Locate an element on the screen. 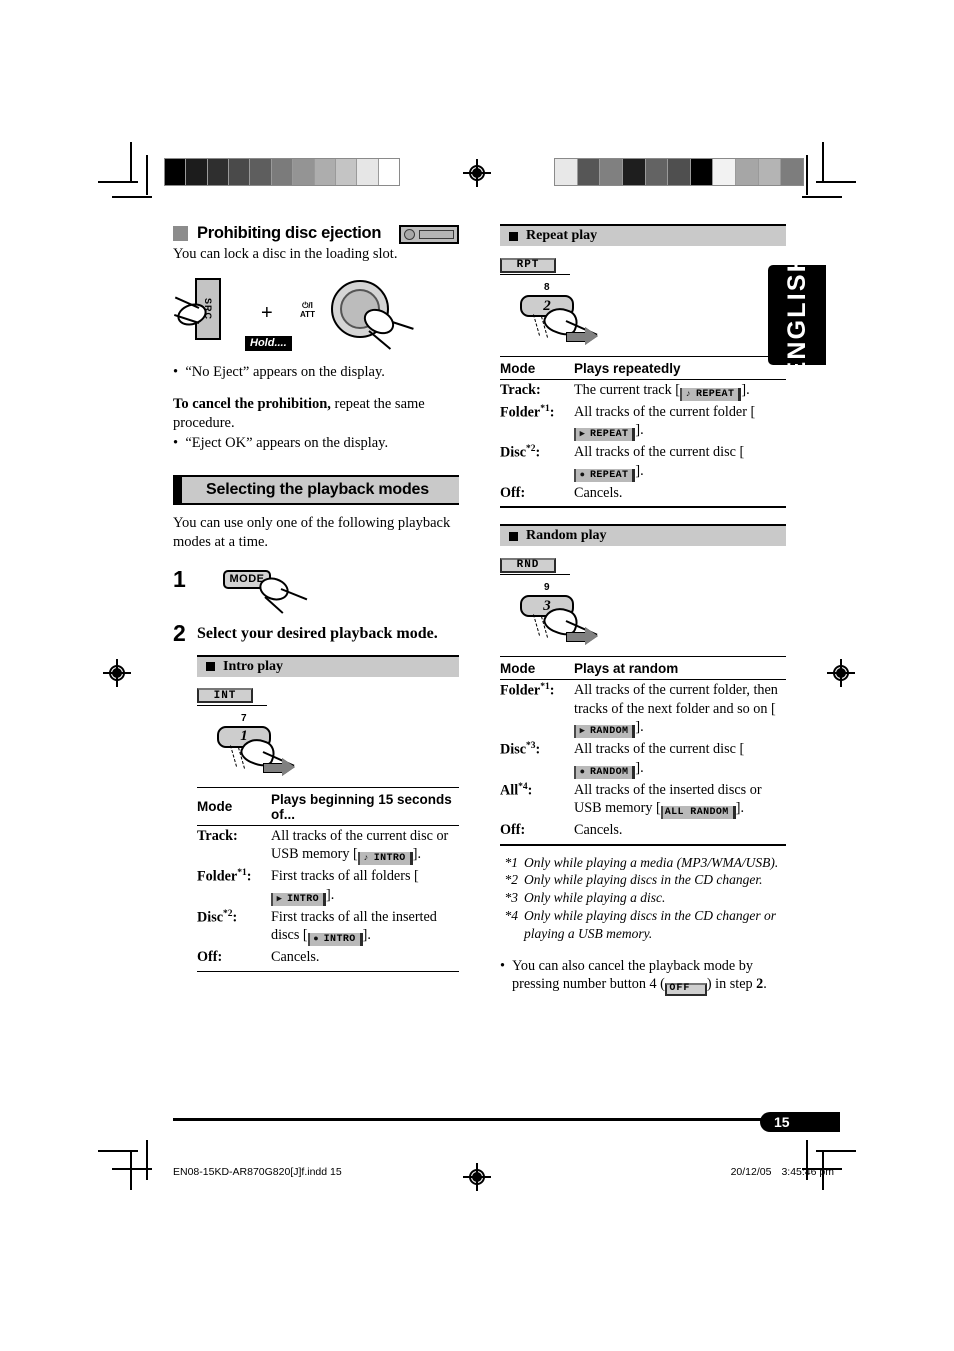 The height and width of the screenshot is (1351, 954). badge-label: INTRO is located at coordinates (389, 859).